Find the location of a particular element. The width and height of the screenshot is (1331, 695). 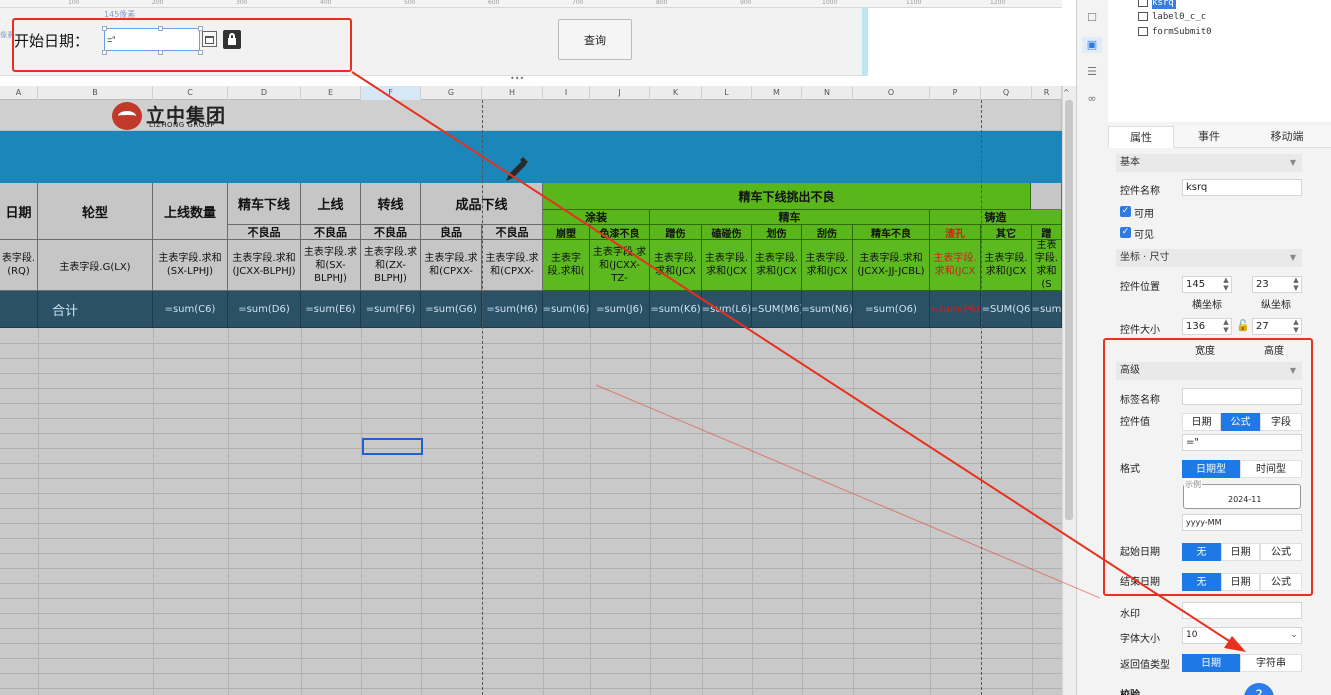

column-header: C is located at coordinates (190, 93).